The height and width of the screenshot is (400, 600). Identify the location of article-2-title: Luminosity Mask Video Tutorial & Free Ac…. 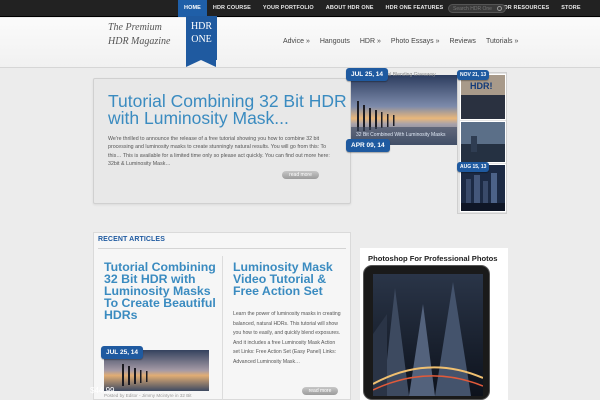
(289, 279).